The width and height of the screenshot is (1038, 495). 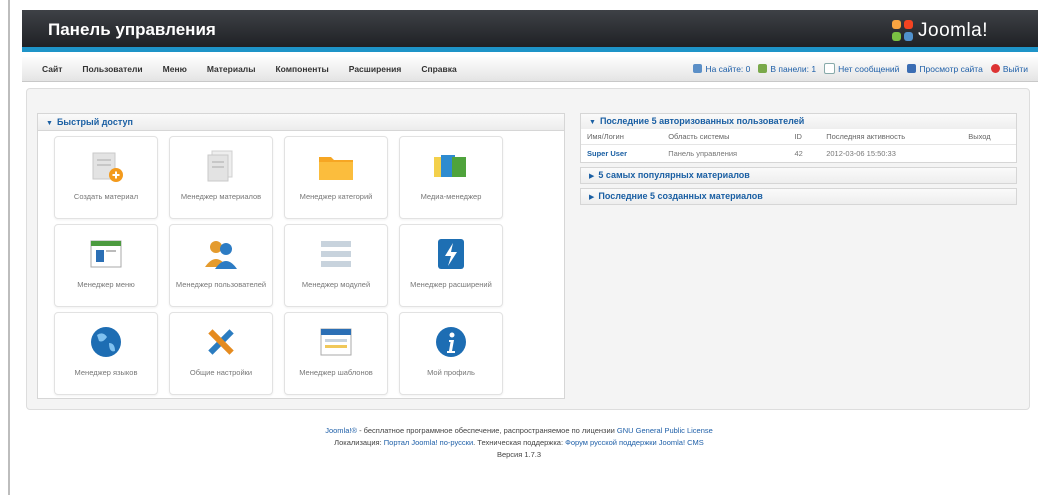 I want to click on quick-access-tile: Менеджер меню, so click(x=106, y=265).